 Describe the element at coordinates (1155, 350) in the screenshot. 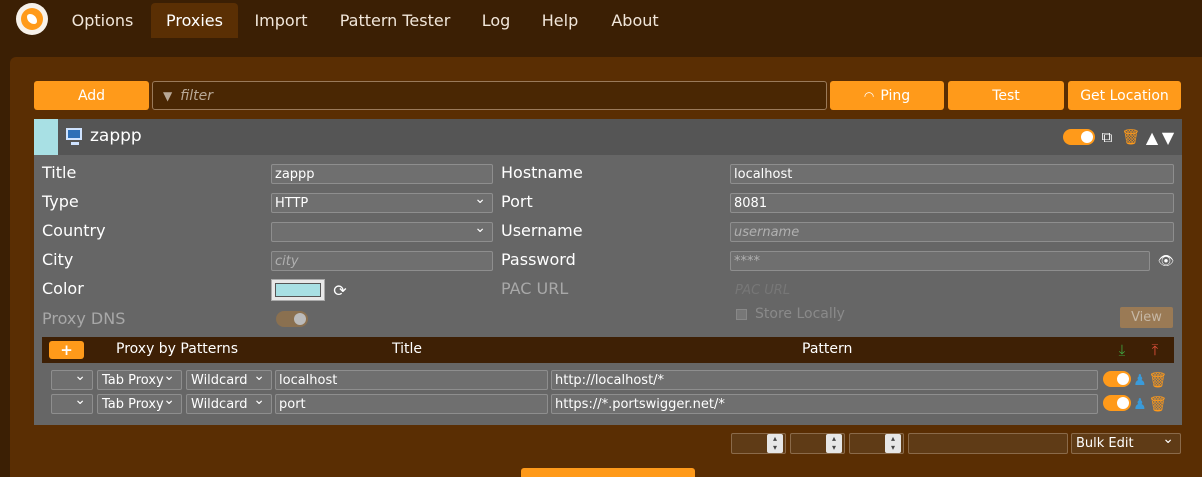

I see `export-patterns-icon: ⤒` at that location.